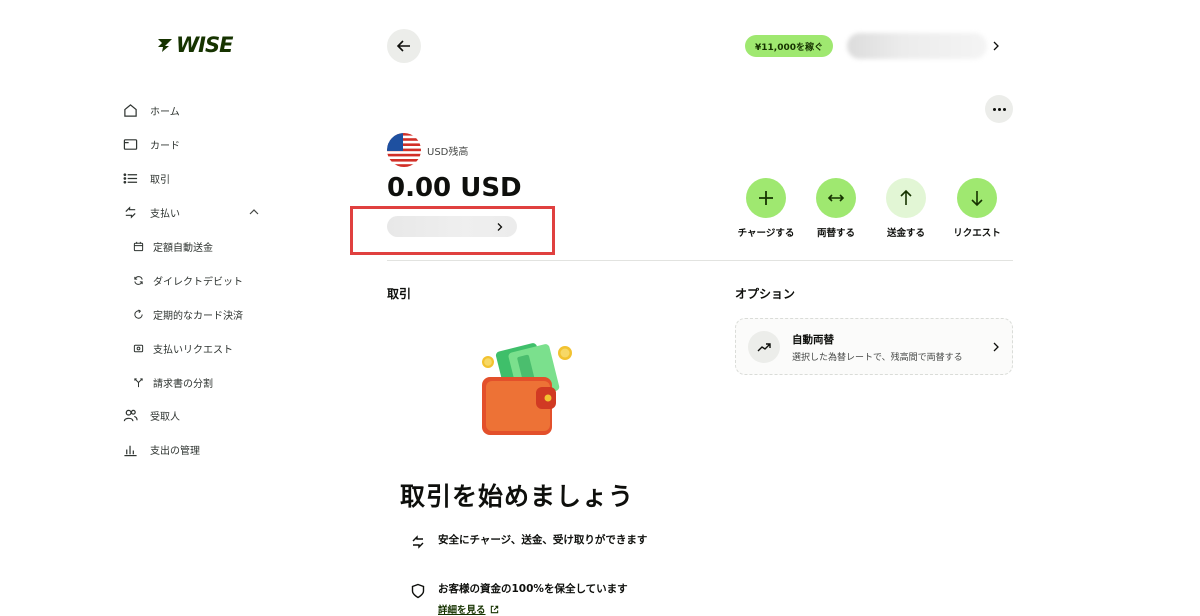 The height and width of the screenshot is (616, 1200). What do you see at coordinates (399, 294) in the screenshot?
I see `transactions-section-title: 取引` at bounding box center [399, 294].